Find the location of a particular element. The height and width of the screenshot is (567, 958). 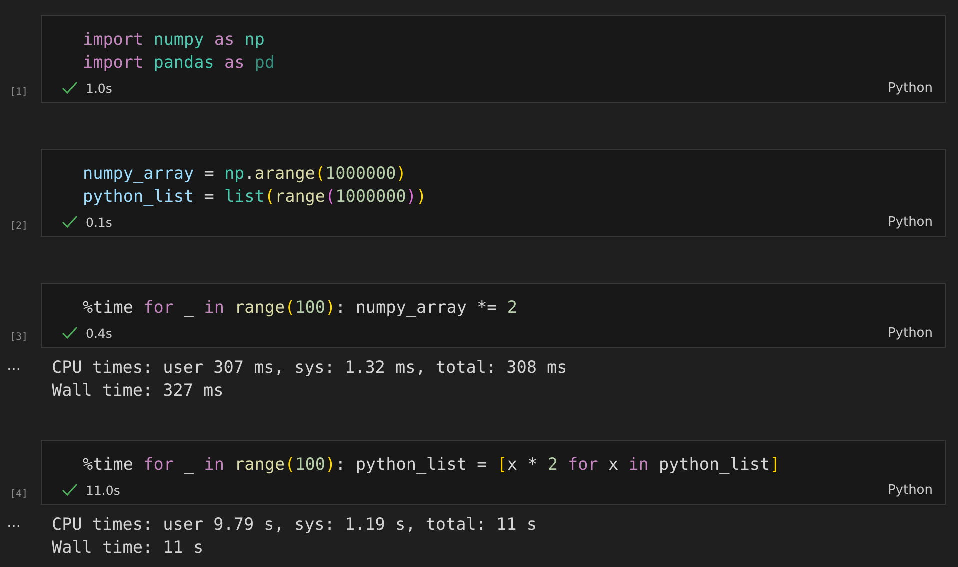

code-line: %time for _ in range(100): numpy_array *= 2 is located at coordinates (300, 307).